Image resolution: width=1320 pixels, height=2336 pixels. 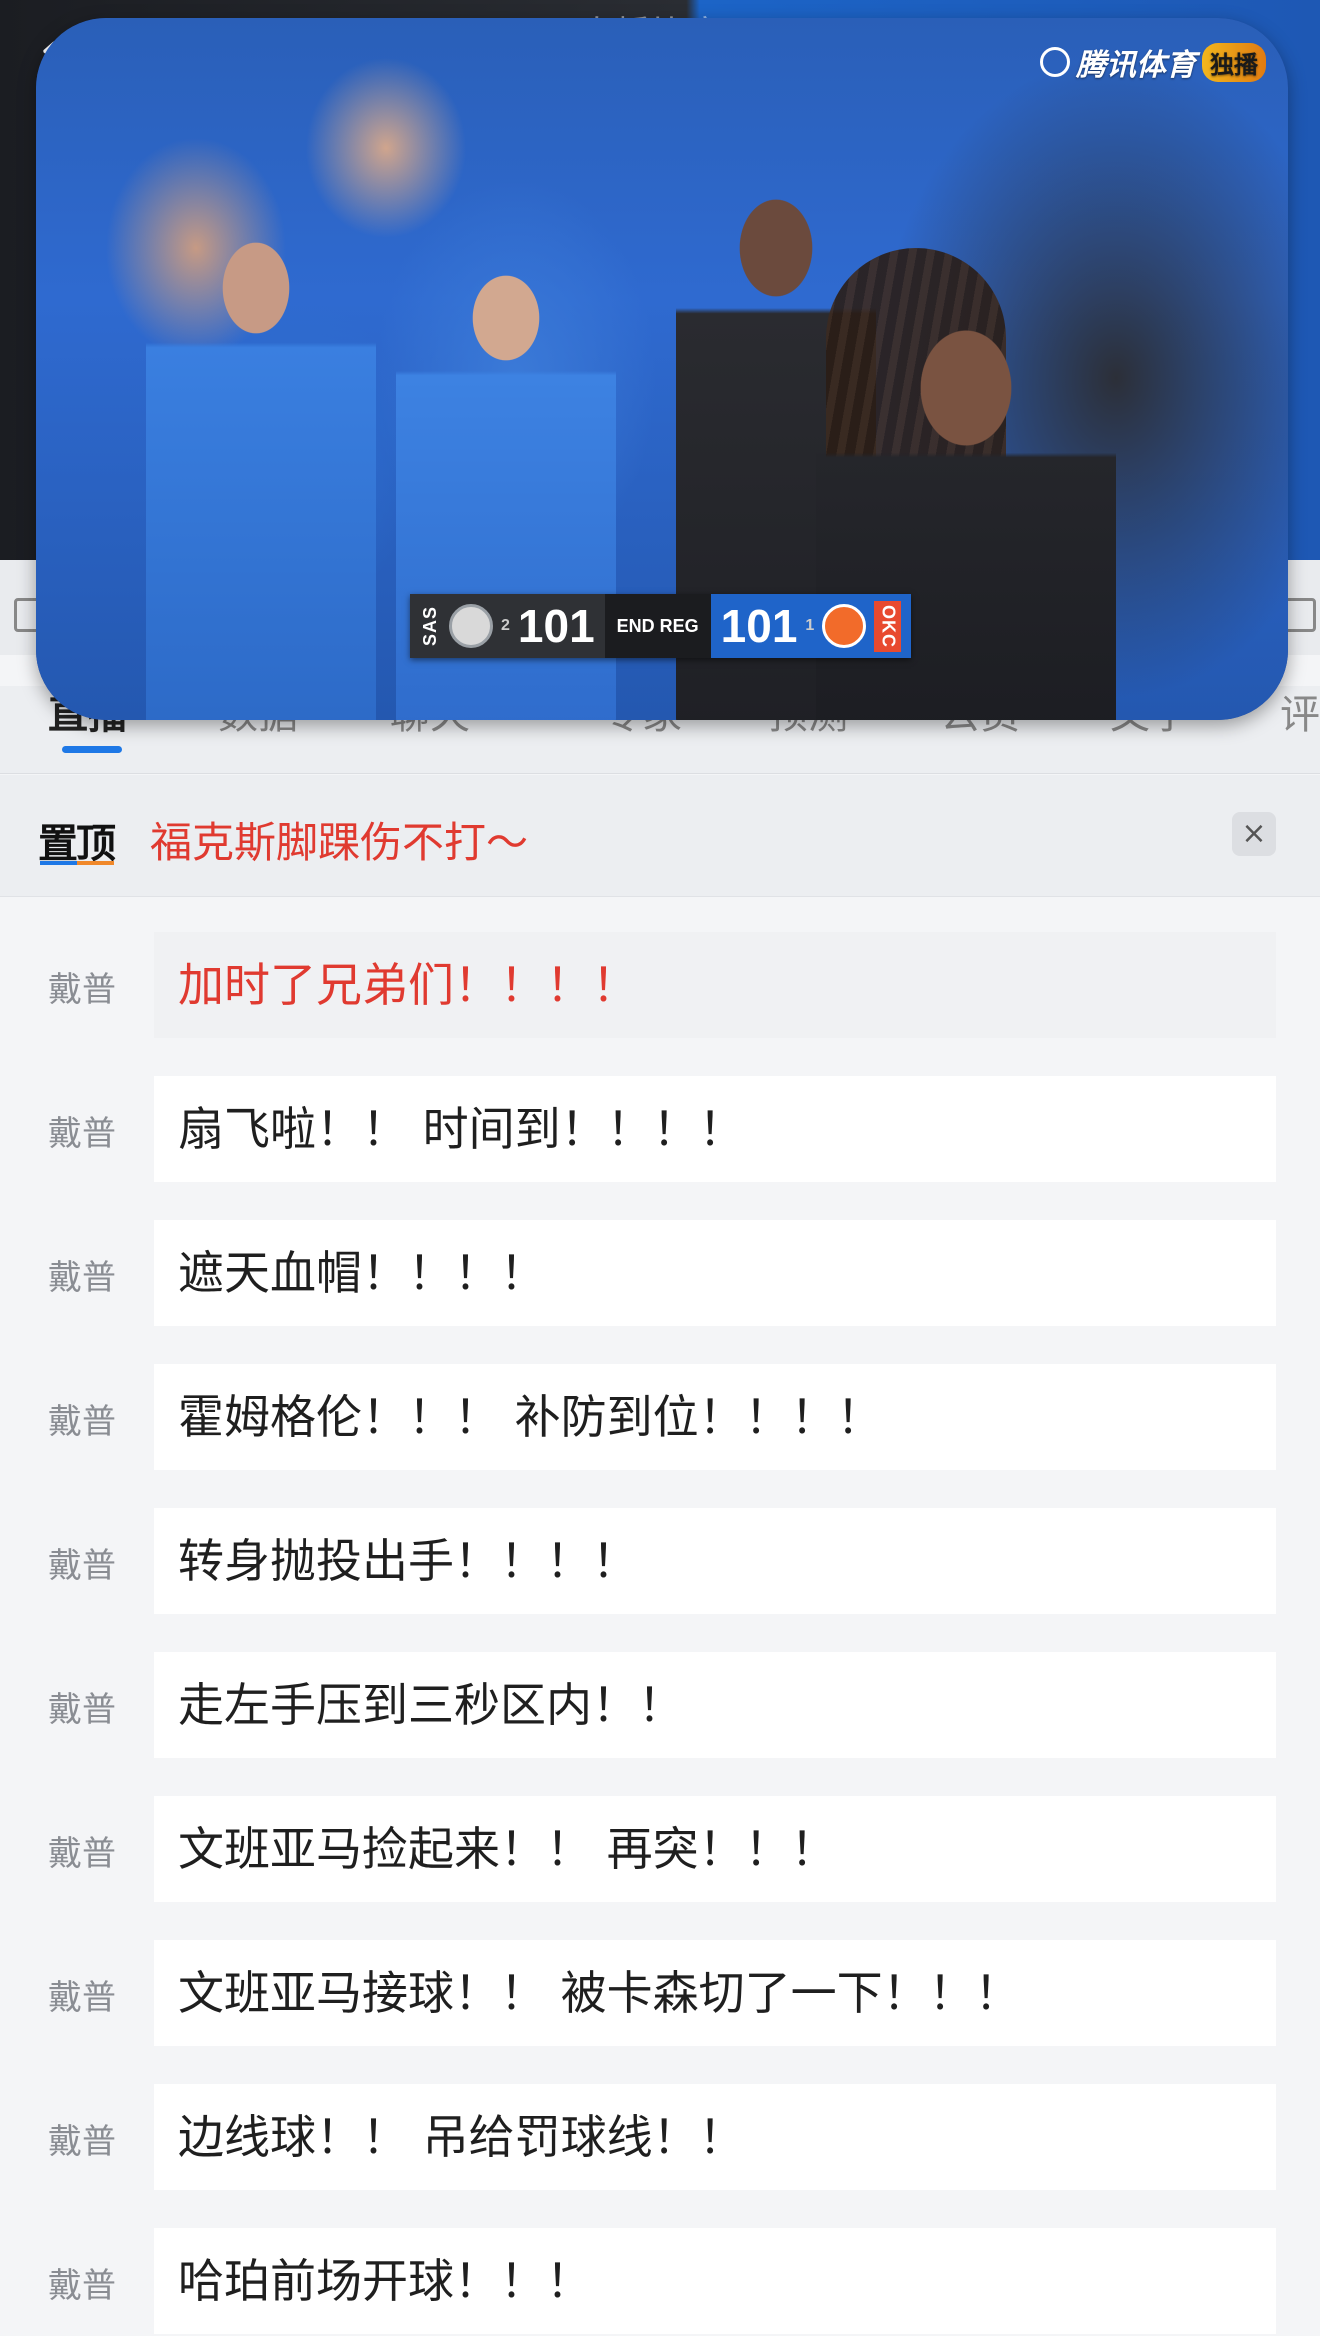 I want to click on scorebug: SAS 2 101 END REG 101 1 OKC, so click(x=661, y=626).